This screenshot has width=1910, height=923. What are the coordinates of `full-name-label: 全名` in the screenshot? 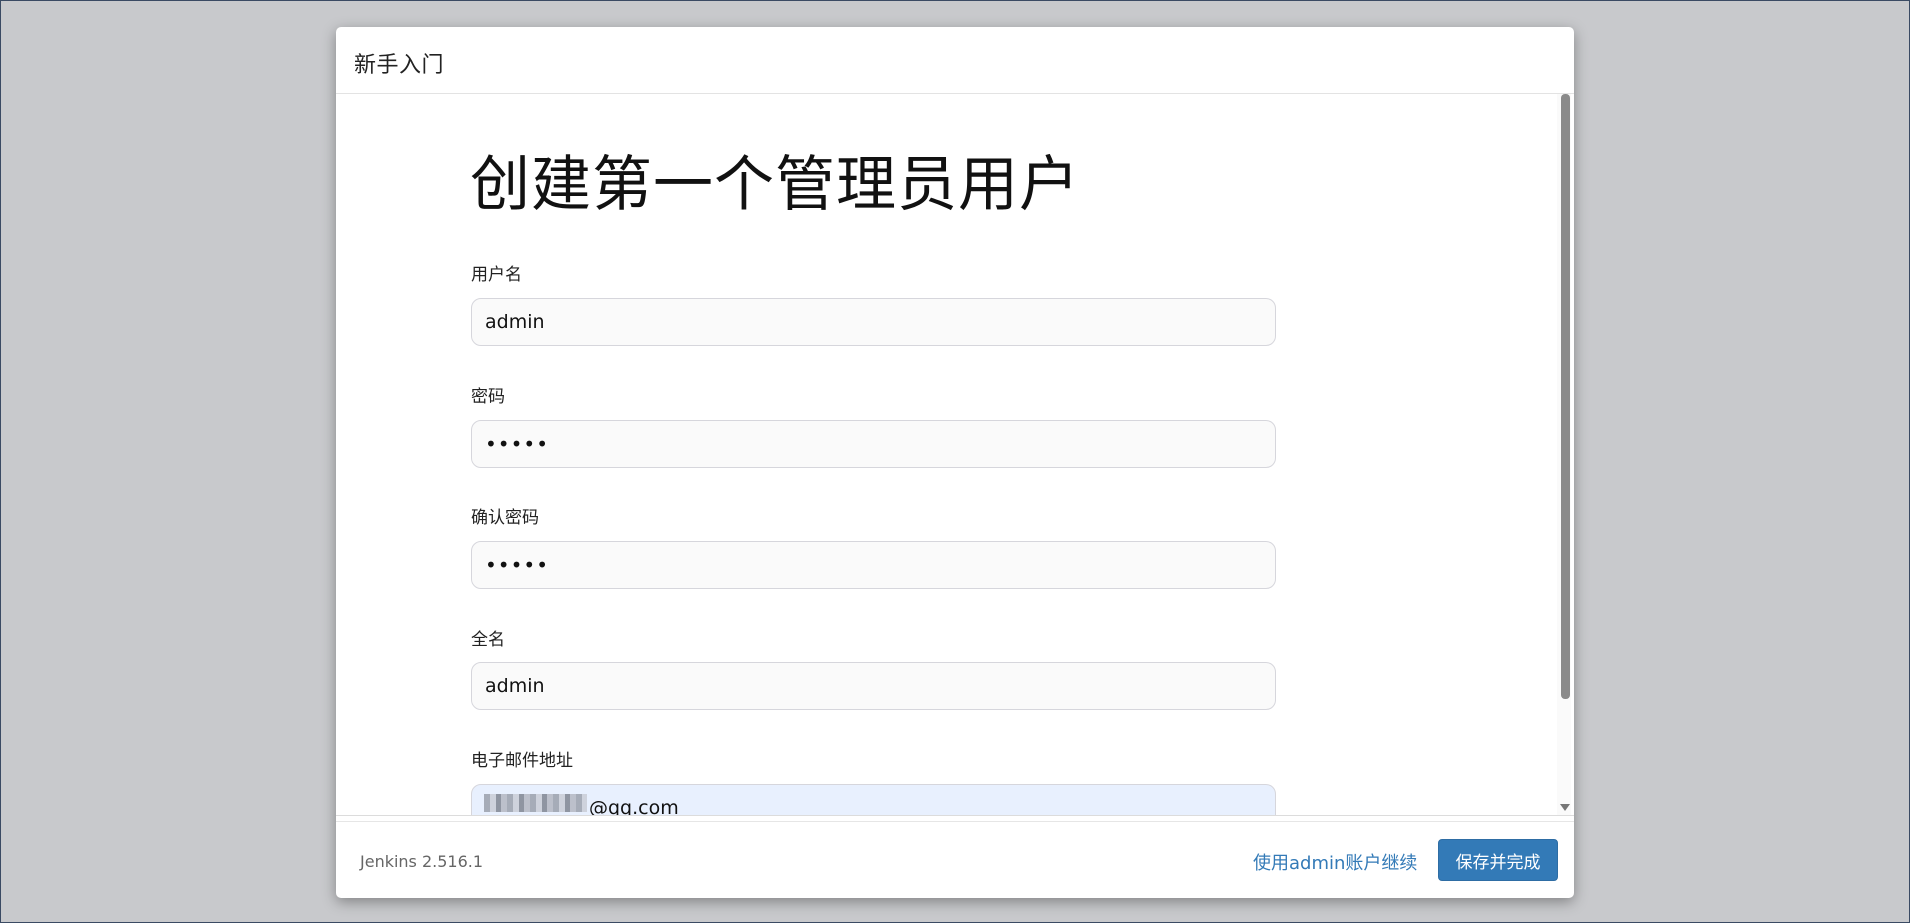 It's located at (488, 640).